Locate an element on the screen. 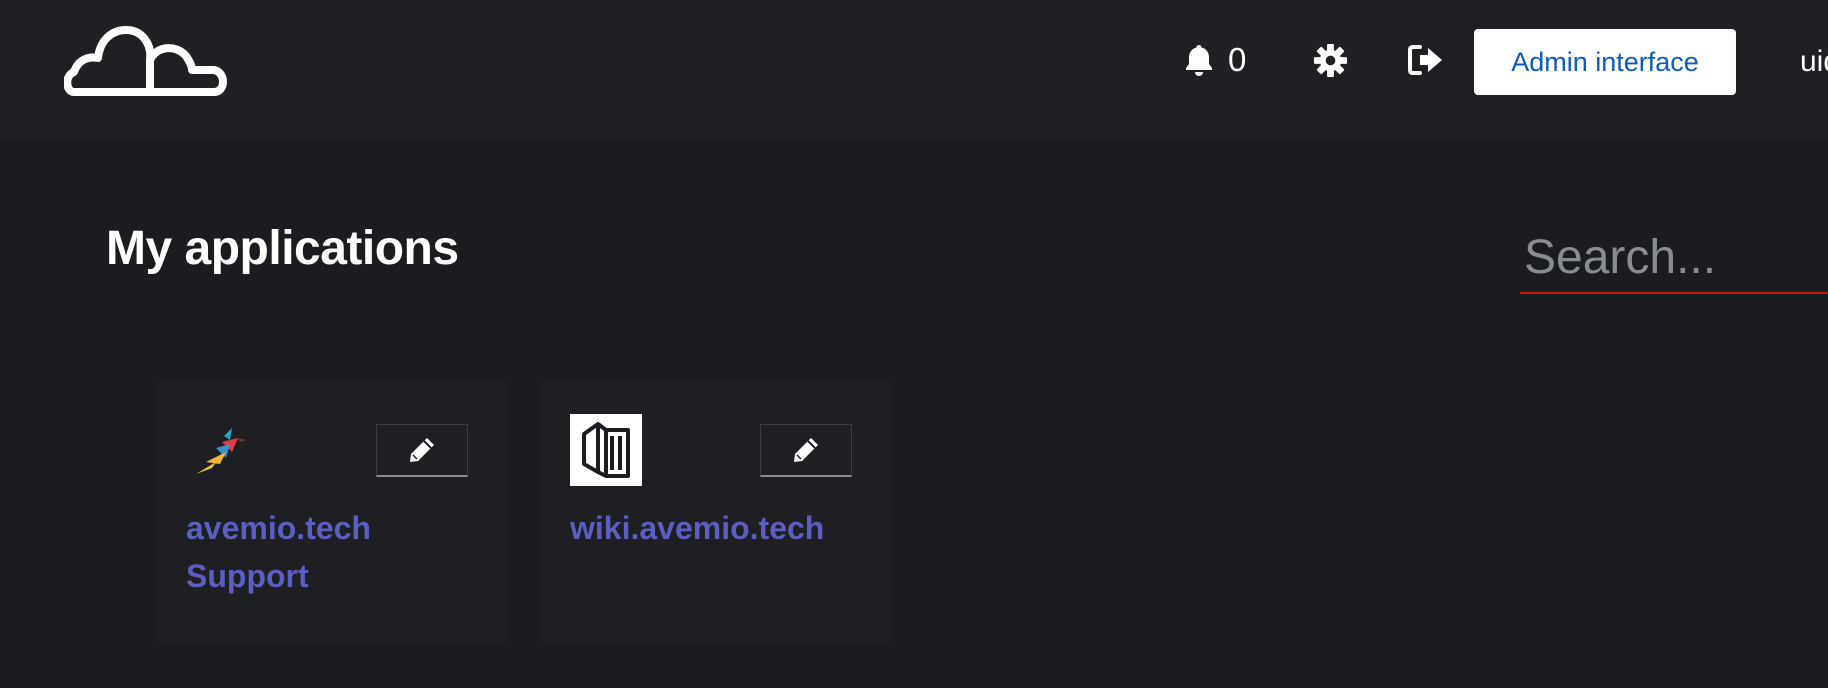 The image size is (1828, 688). bird-logo-icon is located at coordinates (222, 450).